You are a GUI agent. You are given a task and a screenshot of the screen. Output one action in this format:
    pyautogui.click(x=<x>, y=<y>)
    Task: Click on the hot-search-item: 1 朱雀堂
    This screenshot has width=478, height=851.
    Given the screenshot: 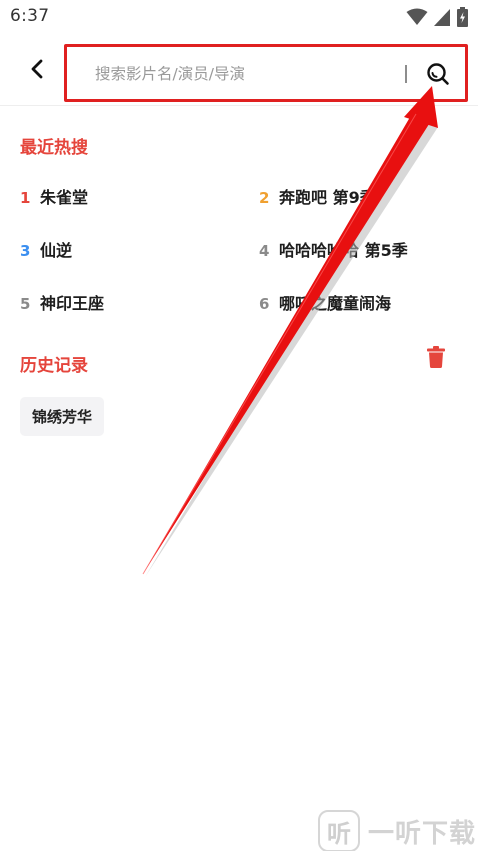 What is the action you would take?
    pyautogui.click(x=54, y=196)
    